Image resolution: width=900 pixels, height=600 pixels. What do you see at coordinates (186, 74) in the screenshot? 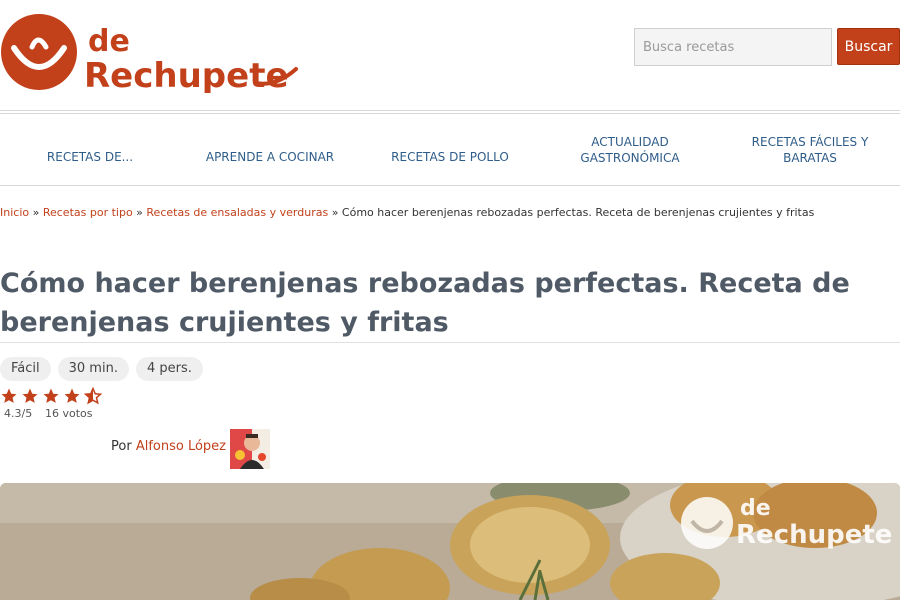
I see `logo-text-bottom: Rechupete` at bounding box center [186, 74].